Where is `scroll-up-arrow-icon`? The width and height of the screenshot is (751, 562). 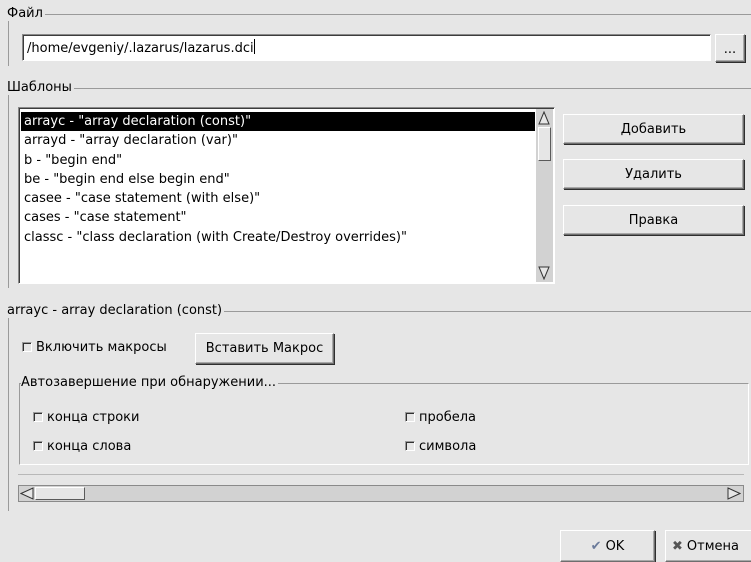
scroll-up-arrow-icon is located at coordinates (544, 117).